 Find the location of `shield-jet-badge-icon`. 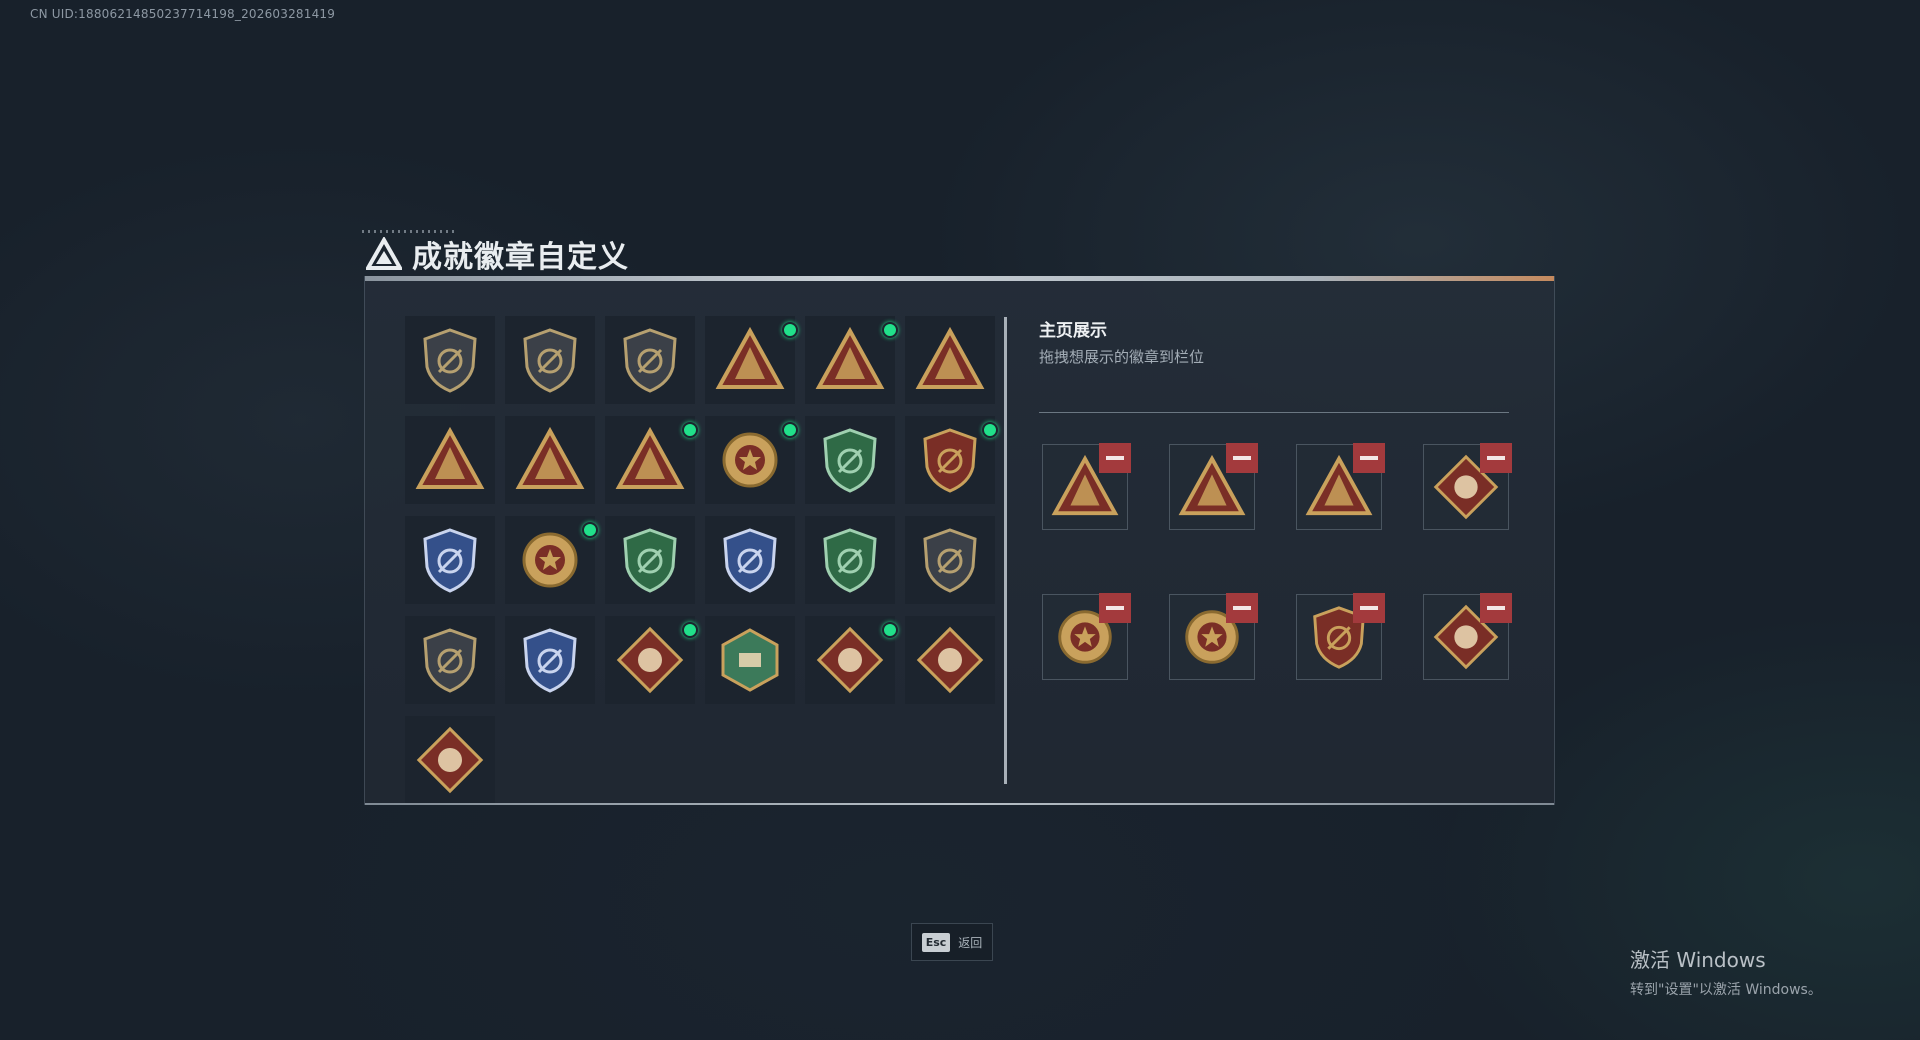

shield-jet-badge-icon is located at coordinates (650, 360).